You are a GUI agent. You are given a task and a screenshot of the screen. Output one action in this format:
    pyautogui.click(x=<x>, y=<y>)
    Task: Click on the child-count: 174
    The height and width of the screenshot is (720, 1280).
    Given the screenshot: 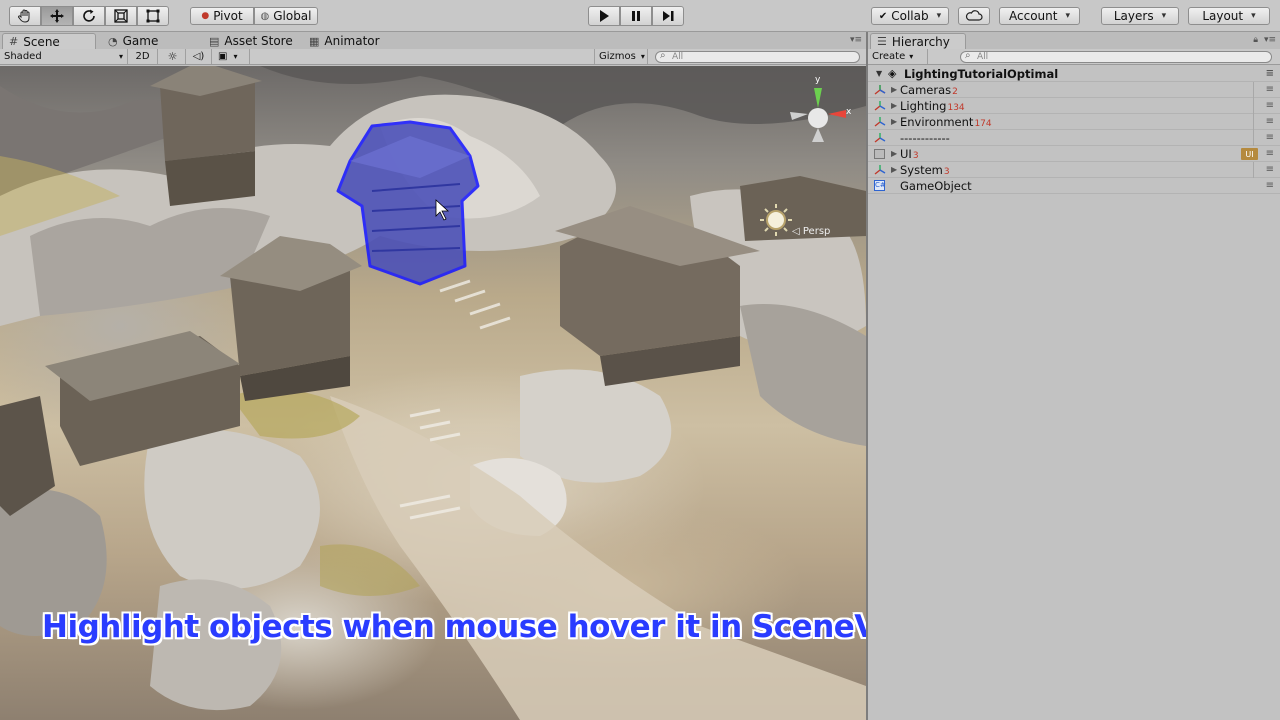 What is the action you would take?
    pyautogui.click(x=983, y=123)
    